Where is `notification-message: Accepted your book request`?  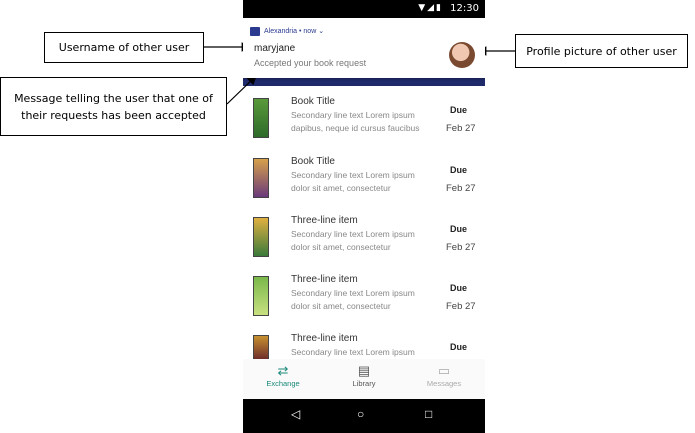
notification-message: Accepted your book request is located at coordinates (310, 63).